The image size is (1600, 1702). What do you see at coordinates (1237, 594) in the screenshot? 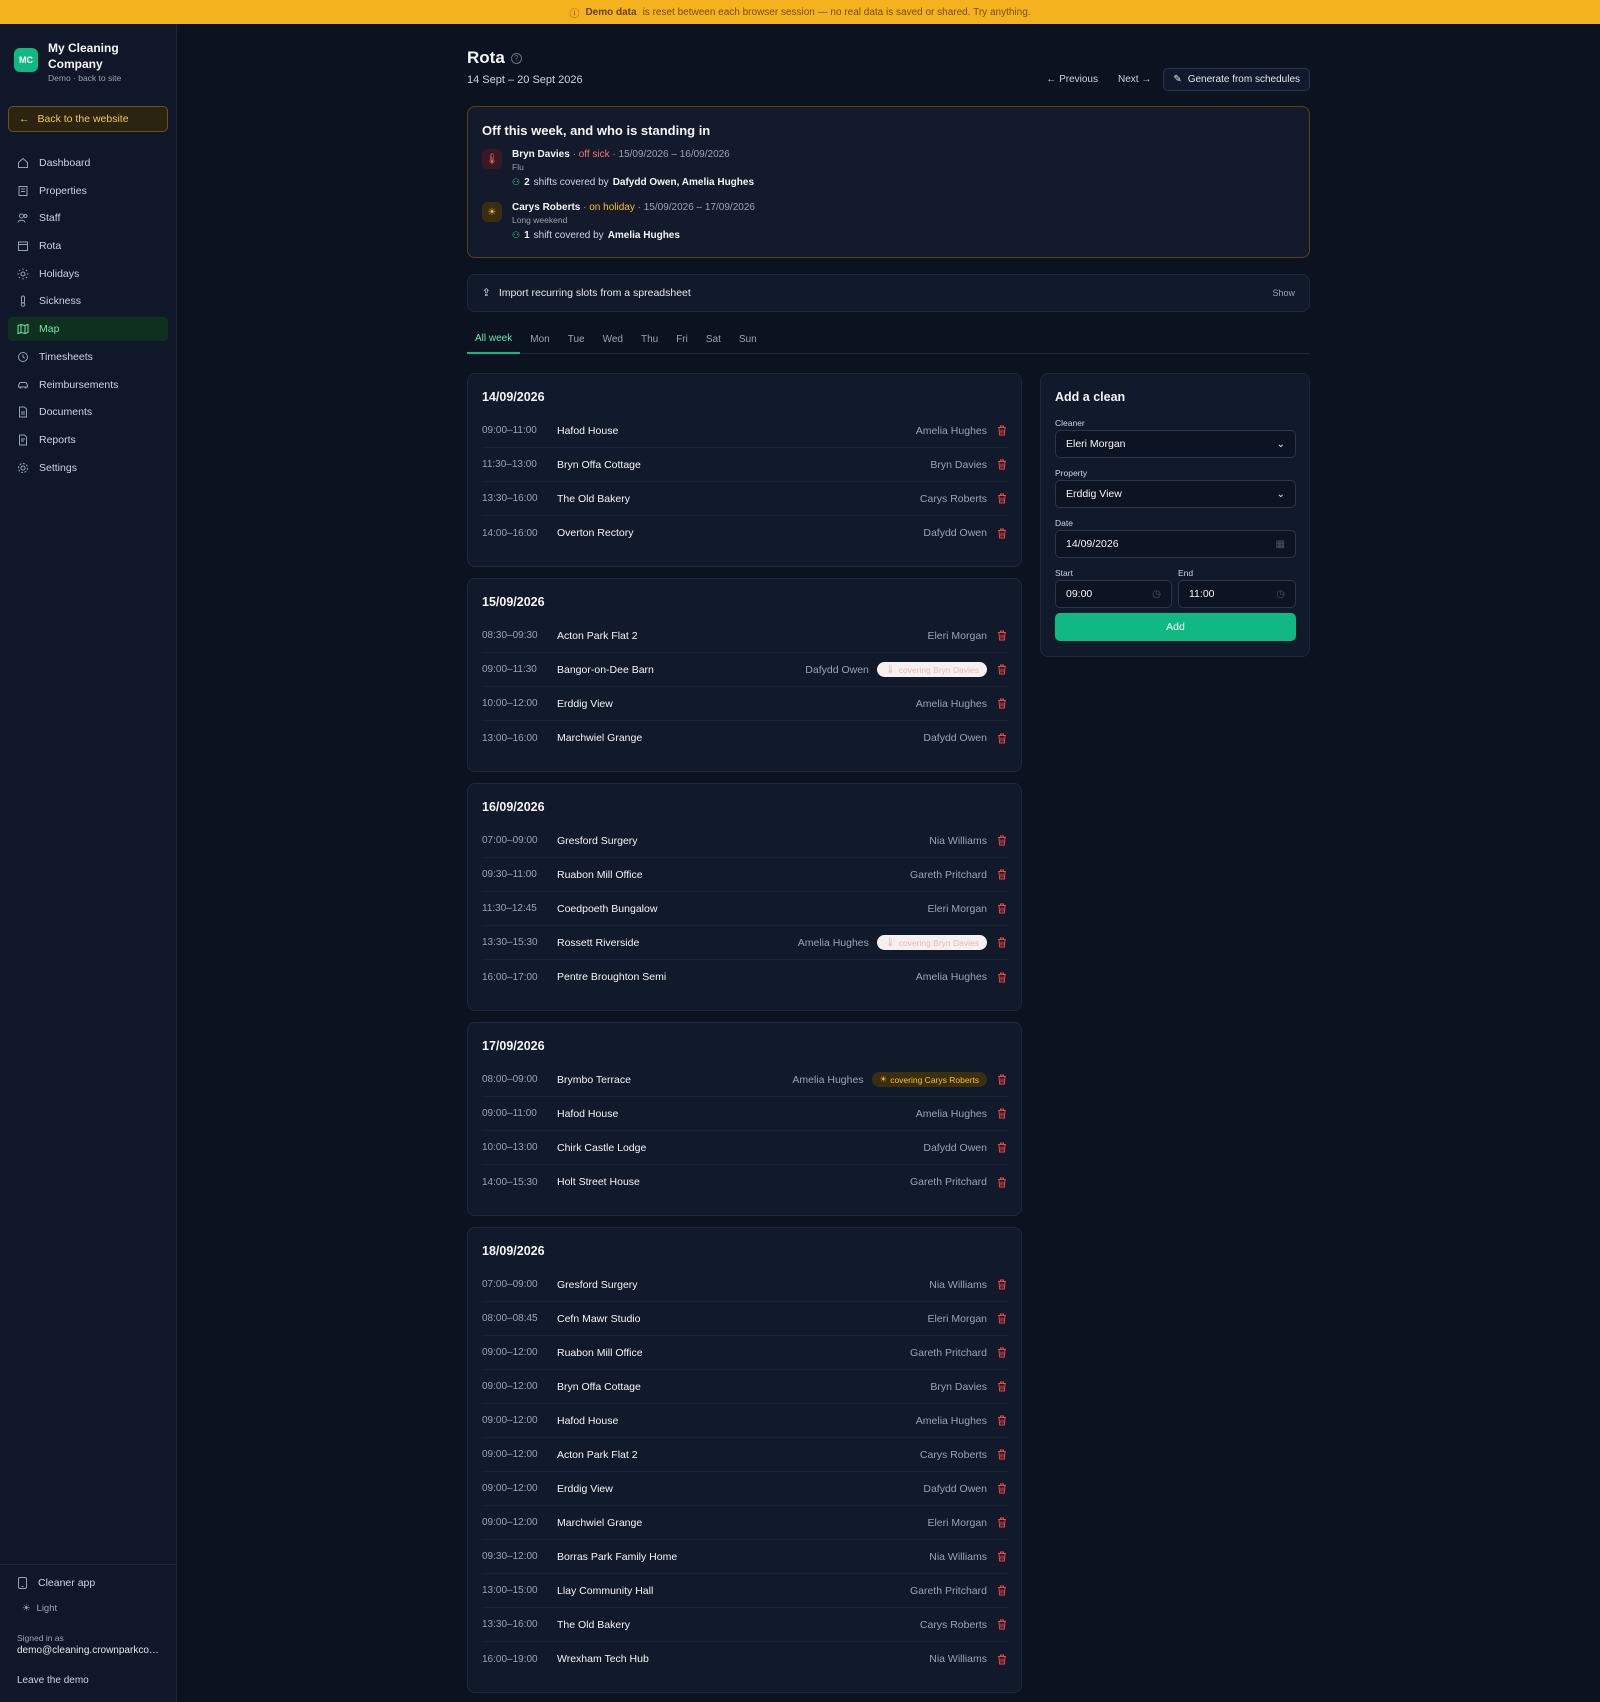
I see `end-time-field: 11:00 ◷` at bounding box center [1237, 594].